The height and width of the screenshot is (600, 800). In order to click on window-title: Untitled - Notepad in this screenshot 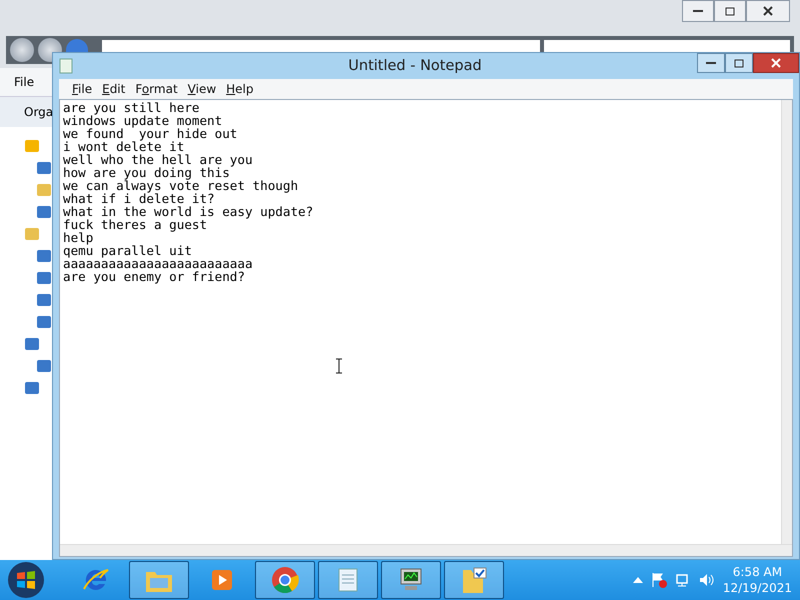, I will do `click(415, 66)`.